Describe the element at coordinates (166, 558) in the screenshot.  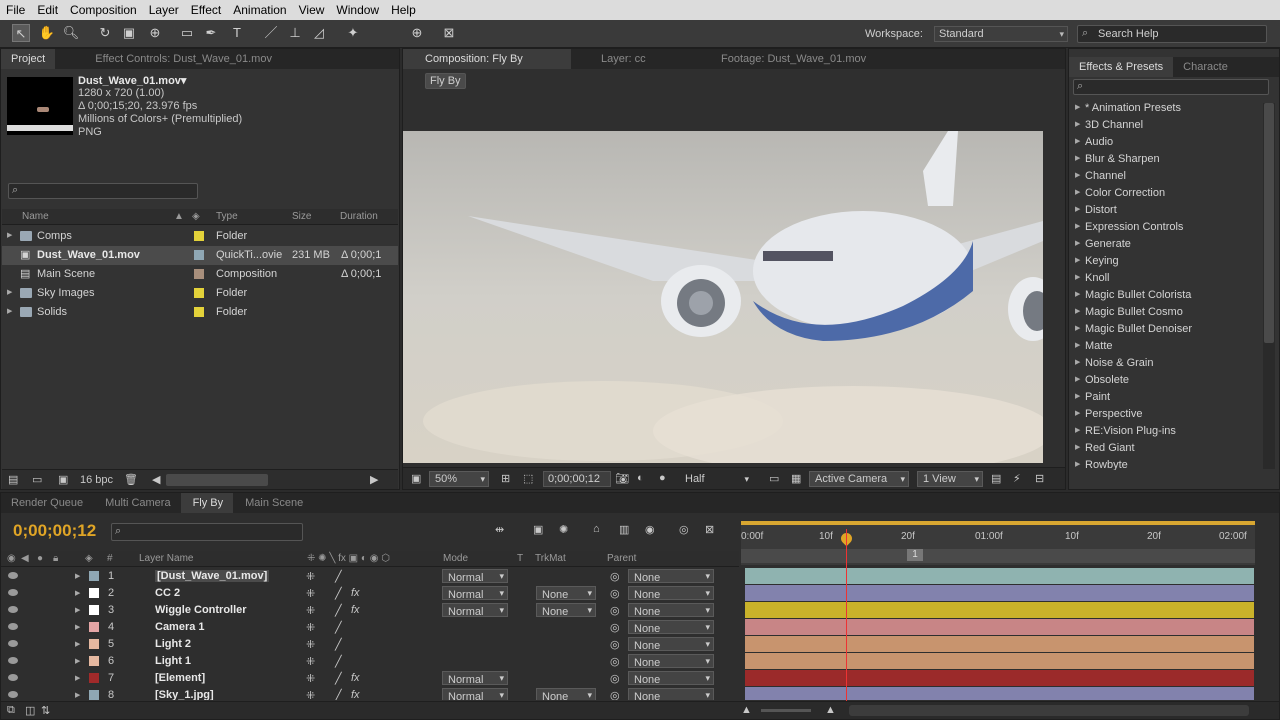
I see `col-layer-name: Layer Name` at that location.